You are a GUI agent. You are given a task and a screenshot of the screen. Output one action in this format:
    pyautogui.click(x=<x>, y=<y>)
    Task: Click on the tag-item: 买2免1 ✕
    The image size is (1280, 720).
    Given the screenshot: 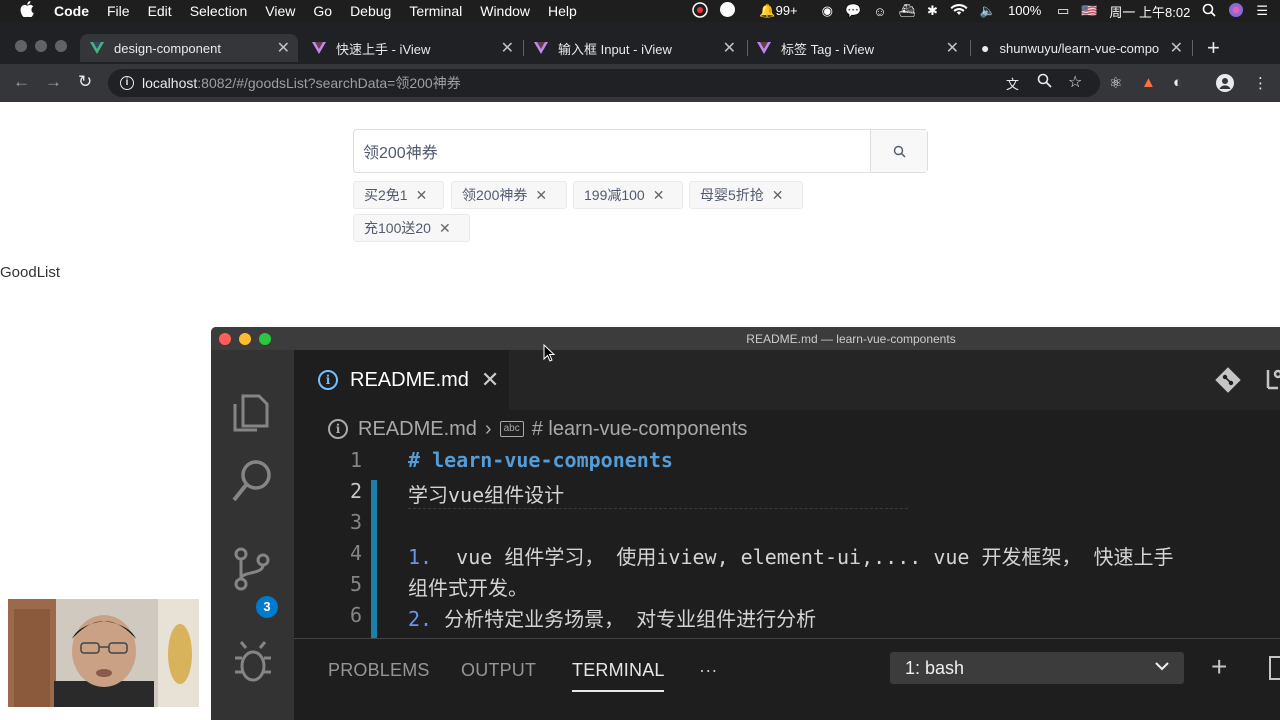 What is the action you would take?
    pyautogui.click(x=398, y=195)
    